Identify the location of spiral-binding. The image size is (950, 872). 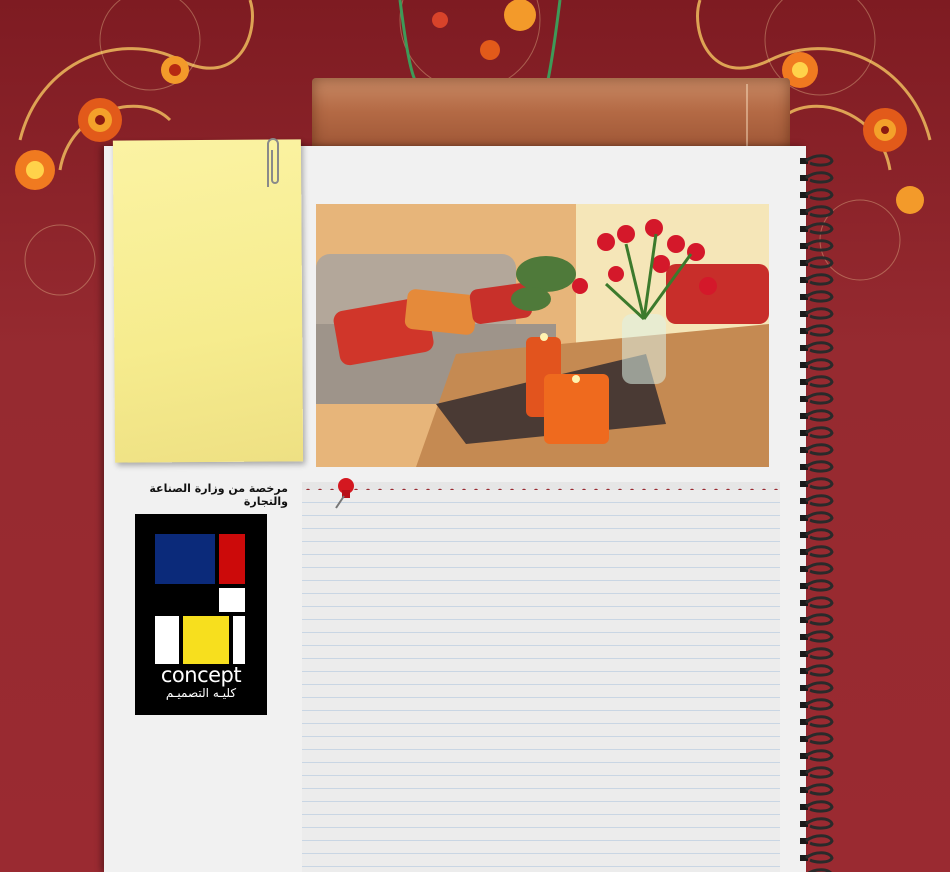
(818, 512).